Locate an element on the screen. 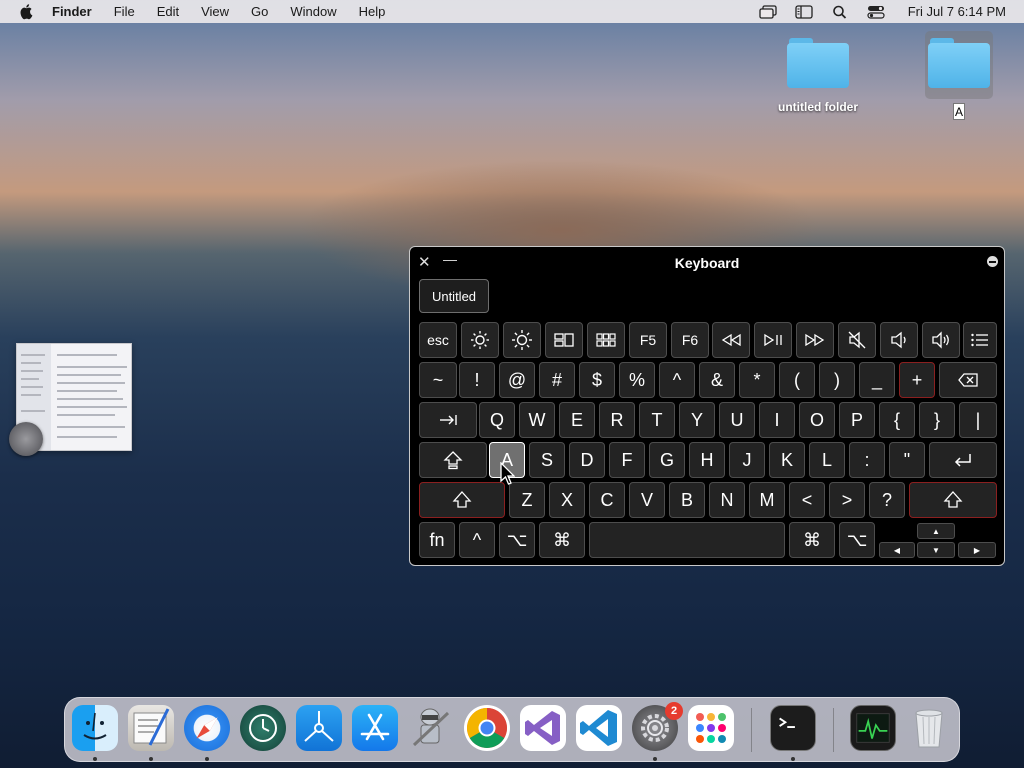 The height and width of the screenshot is (768, 1024). menu-go: Go is located at coordinates (259, 11).